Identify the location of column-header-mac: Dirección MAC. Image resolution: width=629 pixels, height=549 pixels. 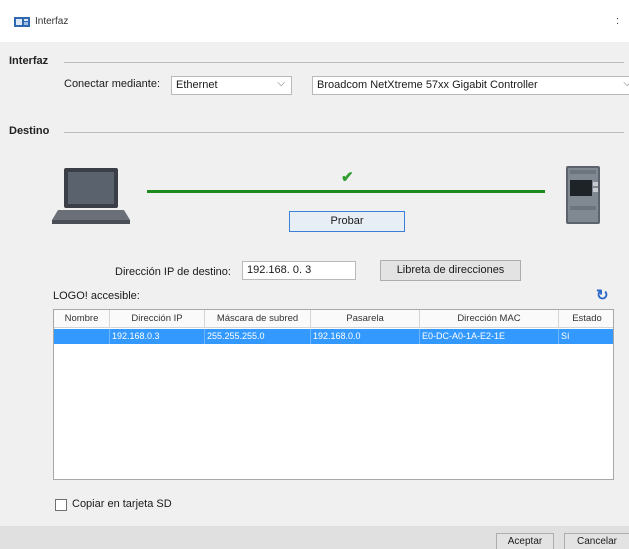
(489, 319).